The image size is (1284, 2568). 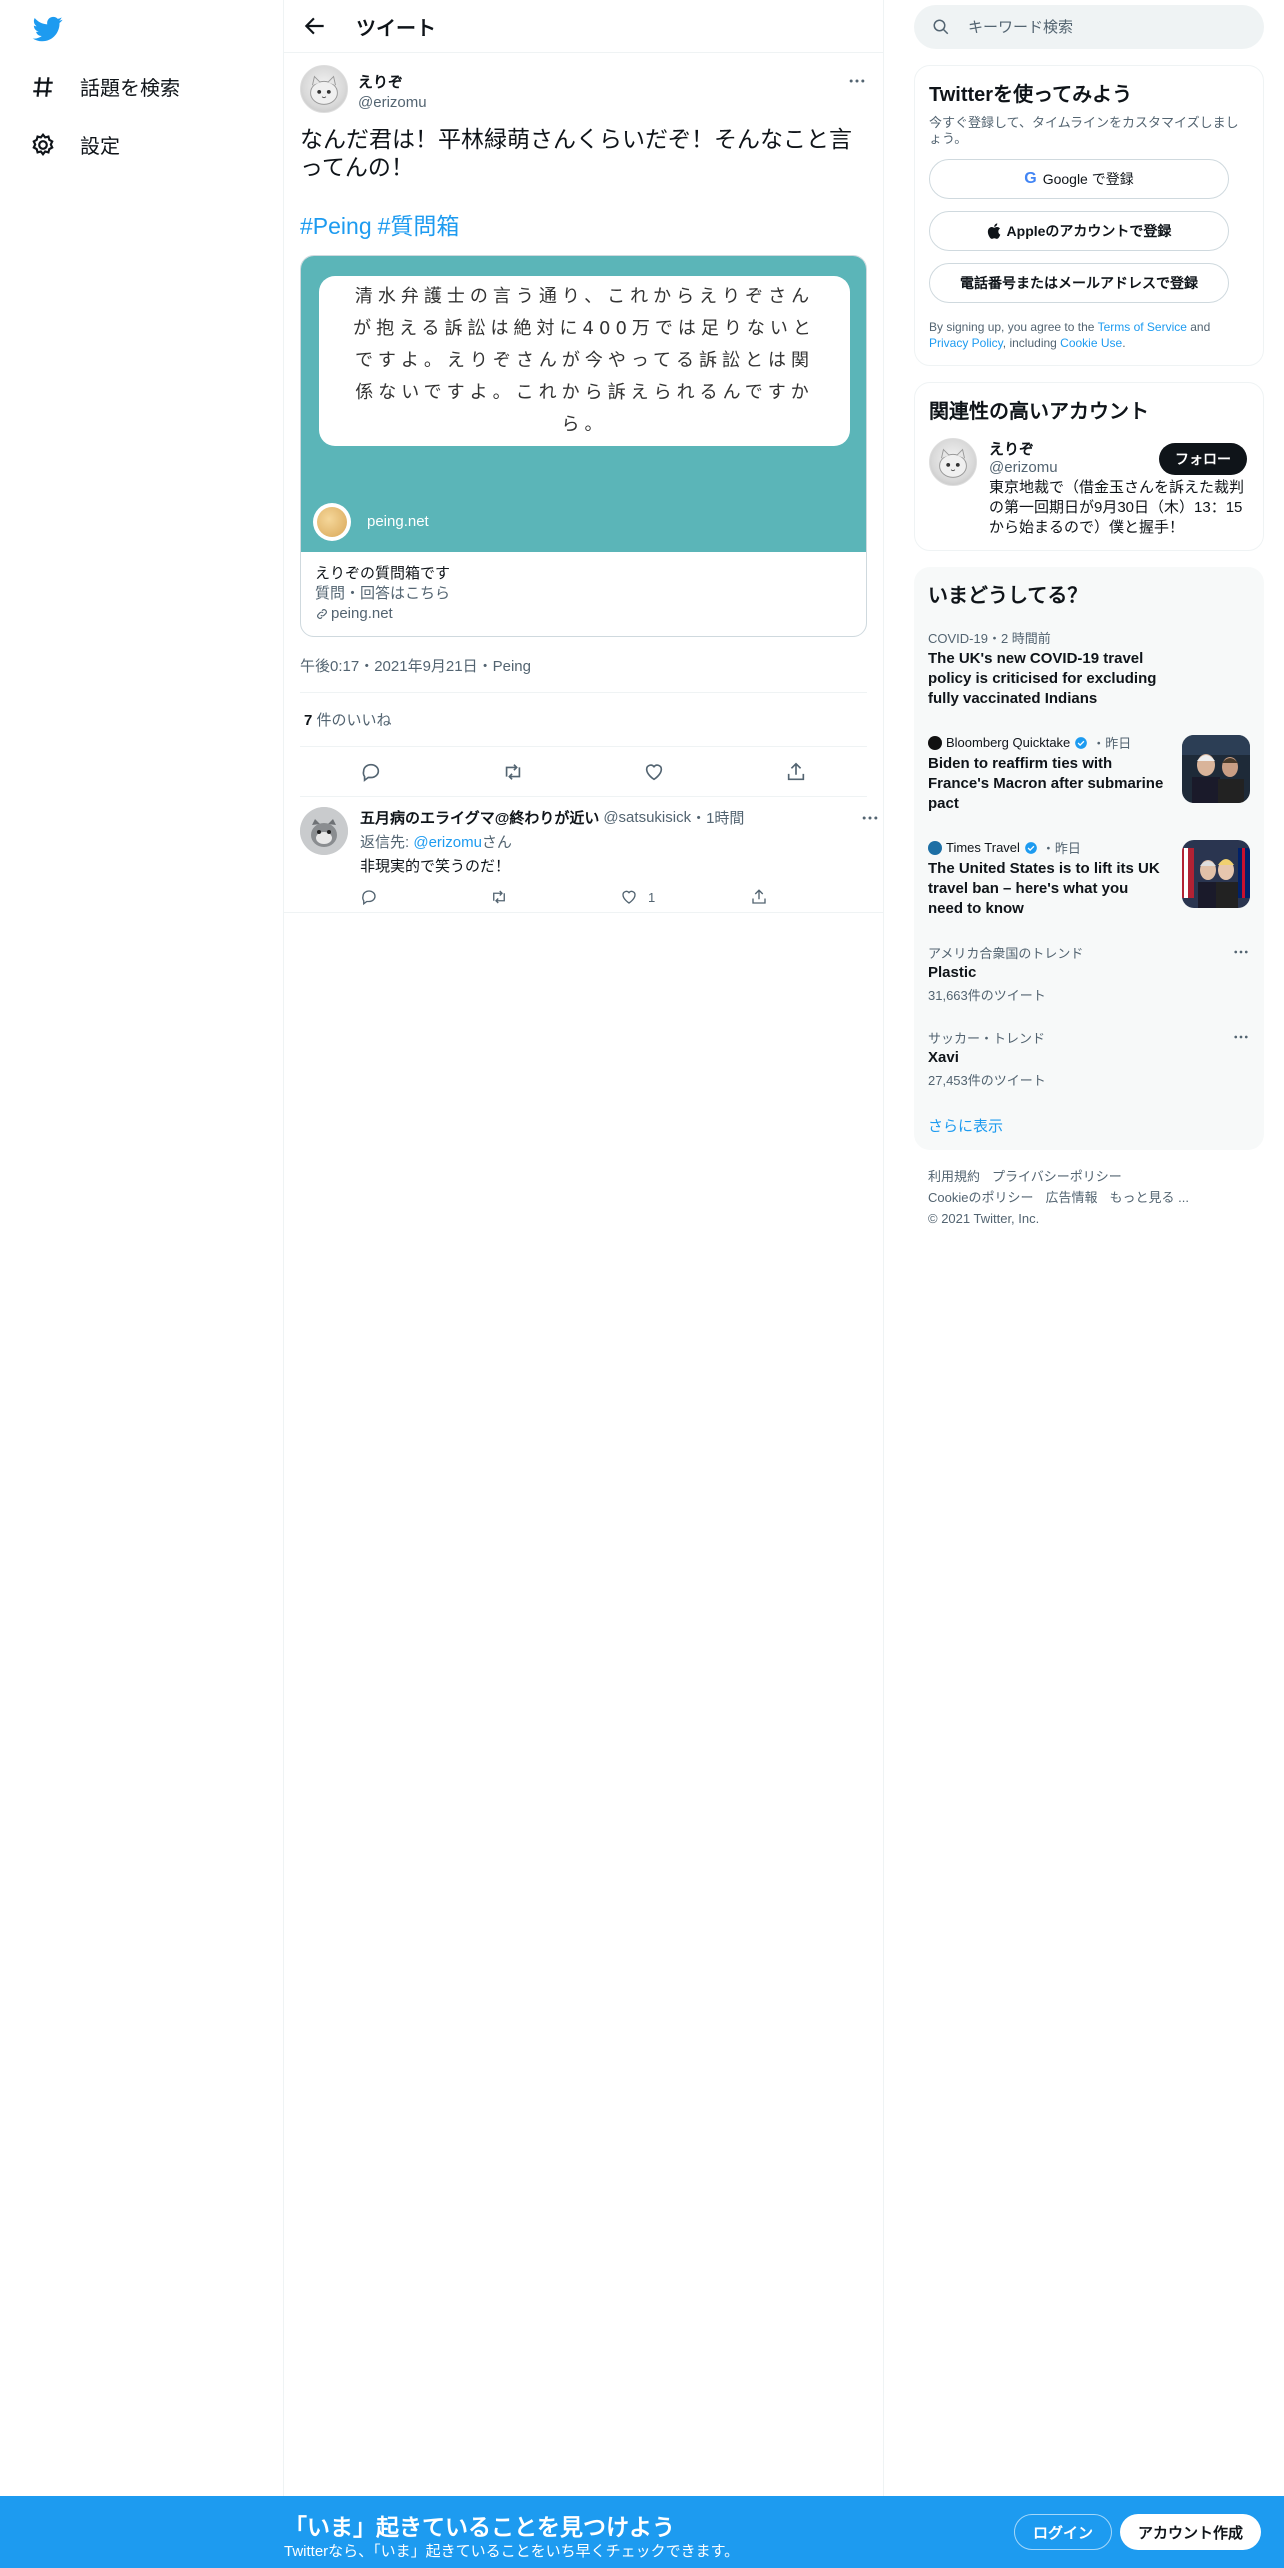 What do you see at coordinates (336, 226) in the screenshot?
I see `hashtag-link: #Peing` at bounding box center [336, 226].